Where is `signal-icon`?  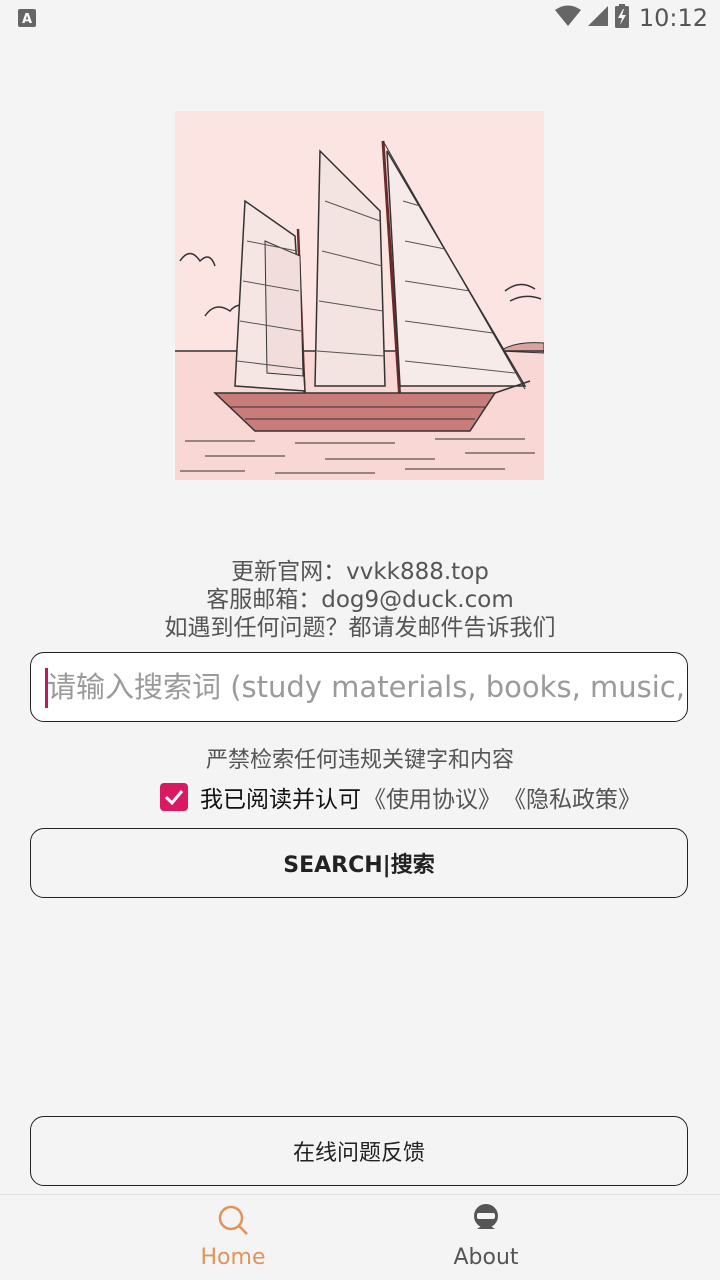
signal-icon is located at coordinates (598, 18).